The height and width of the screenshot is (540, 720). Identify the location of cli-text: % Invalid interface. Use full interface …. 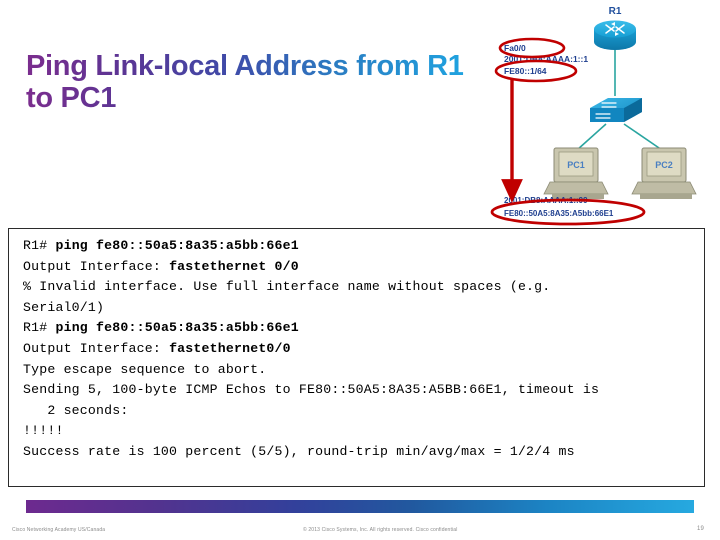
(287, 287).